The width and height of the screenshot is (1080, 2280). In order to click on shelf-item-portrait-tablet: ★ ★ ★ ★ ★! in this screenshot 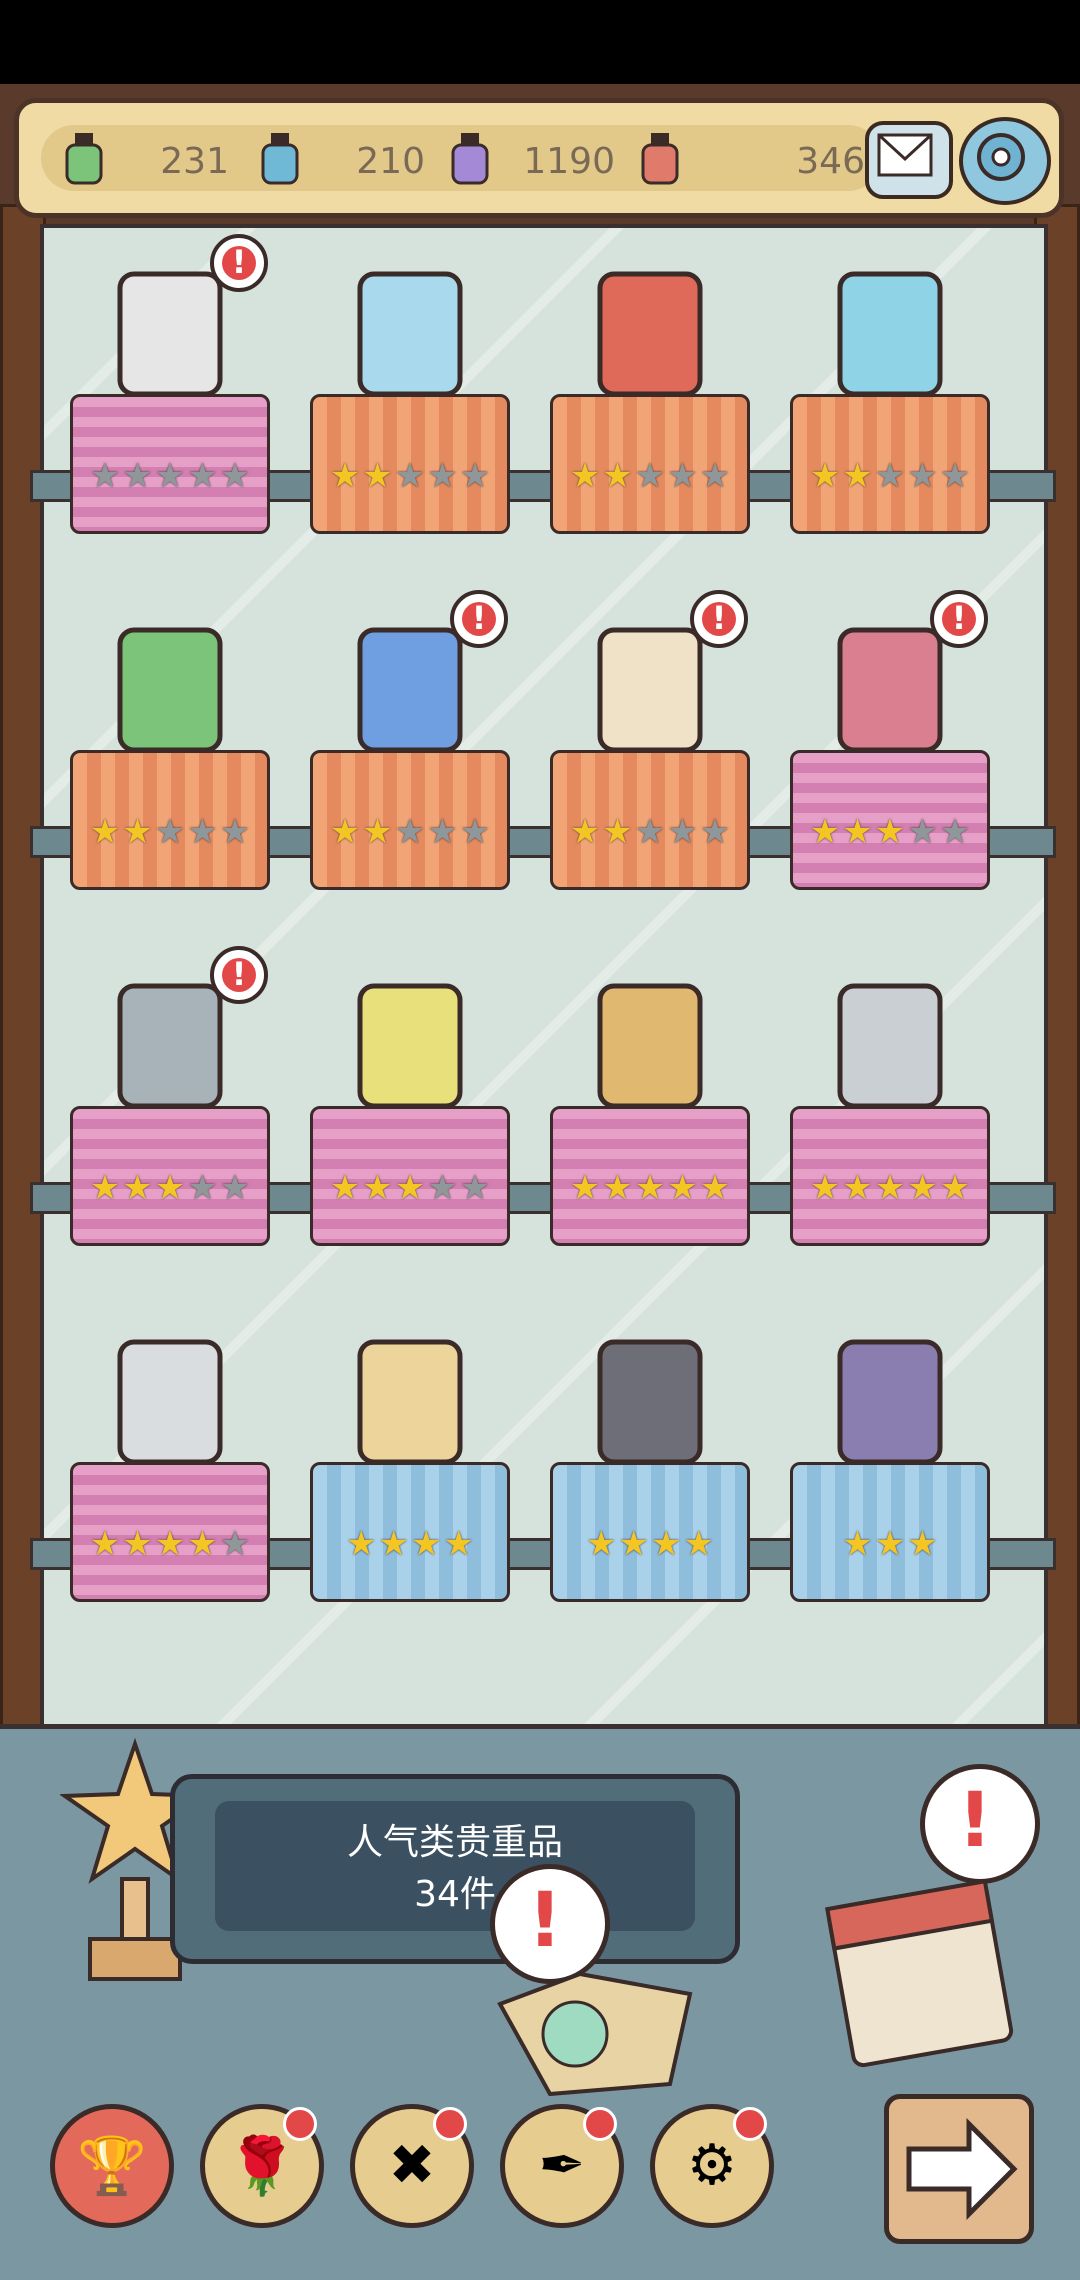, I will do `click(170, 384)`.